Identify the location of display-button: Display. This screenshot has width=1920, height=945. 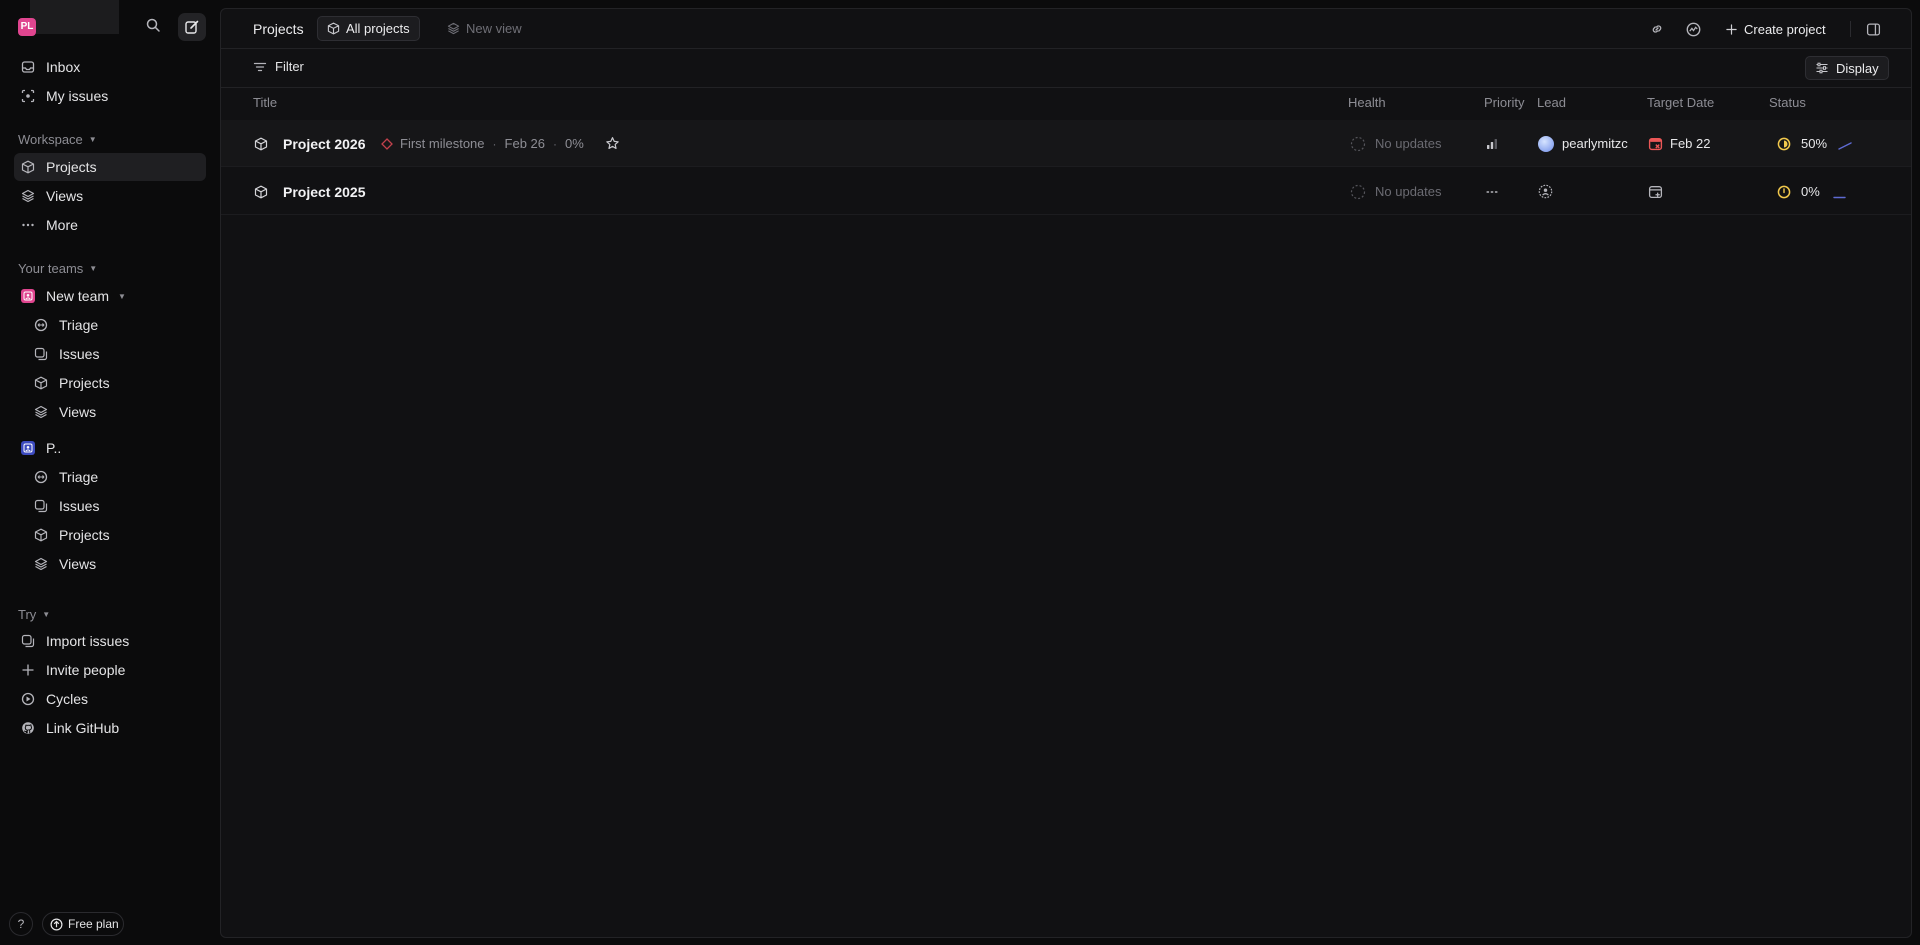
(1847, 68).